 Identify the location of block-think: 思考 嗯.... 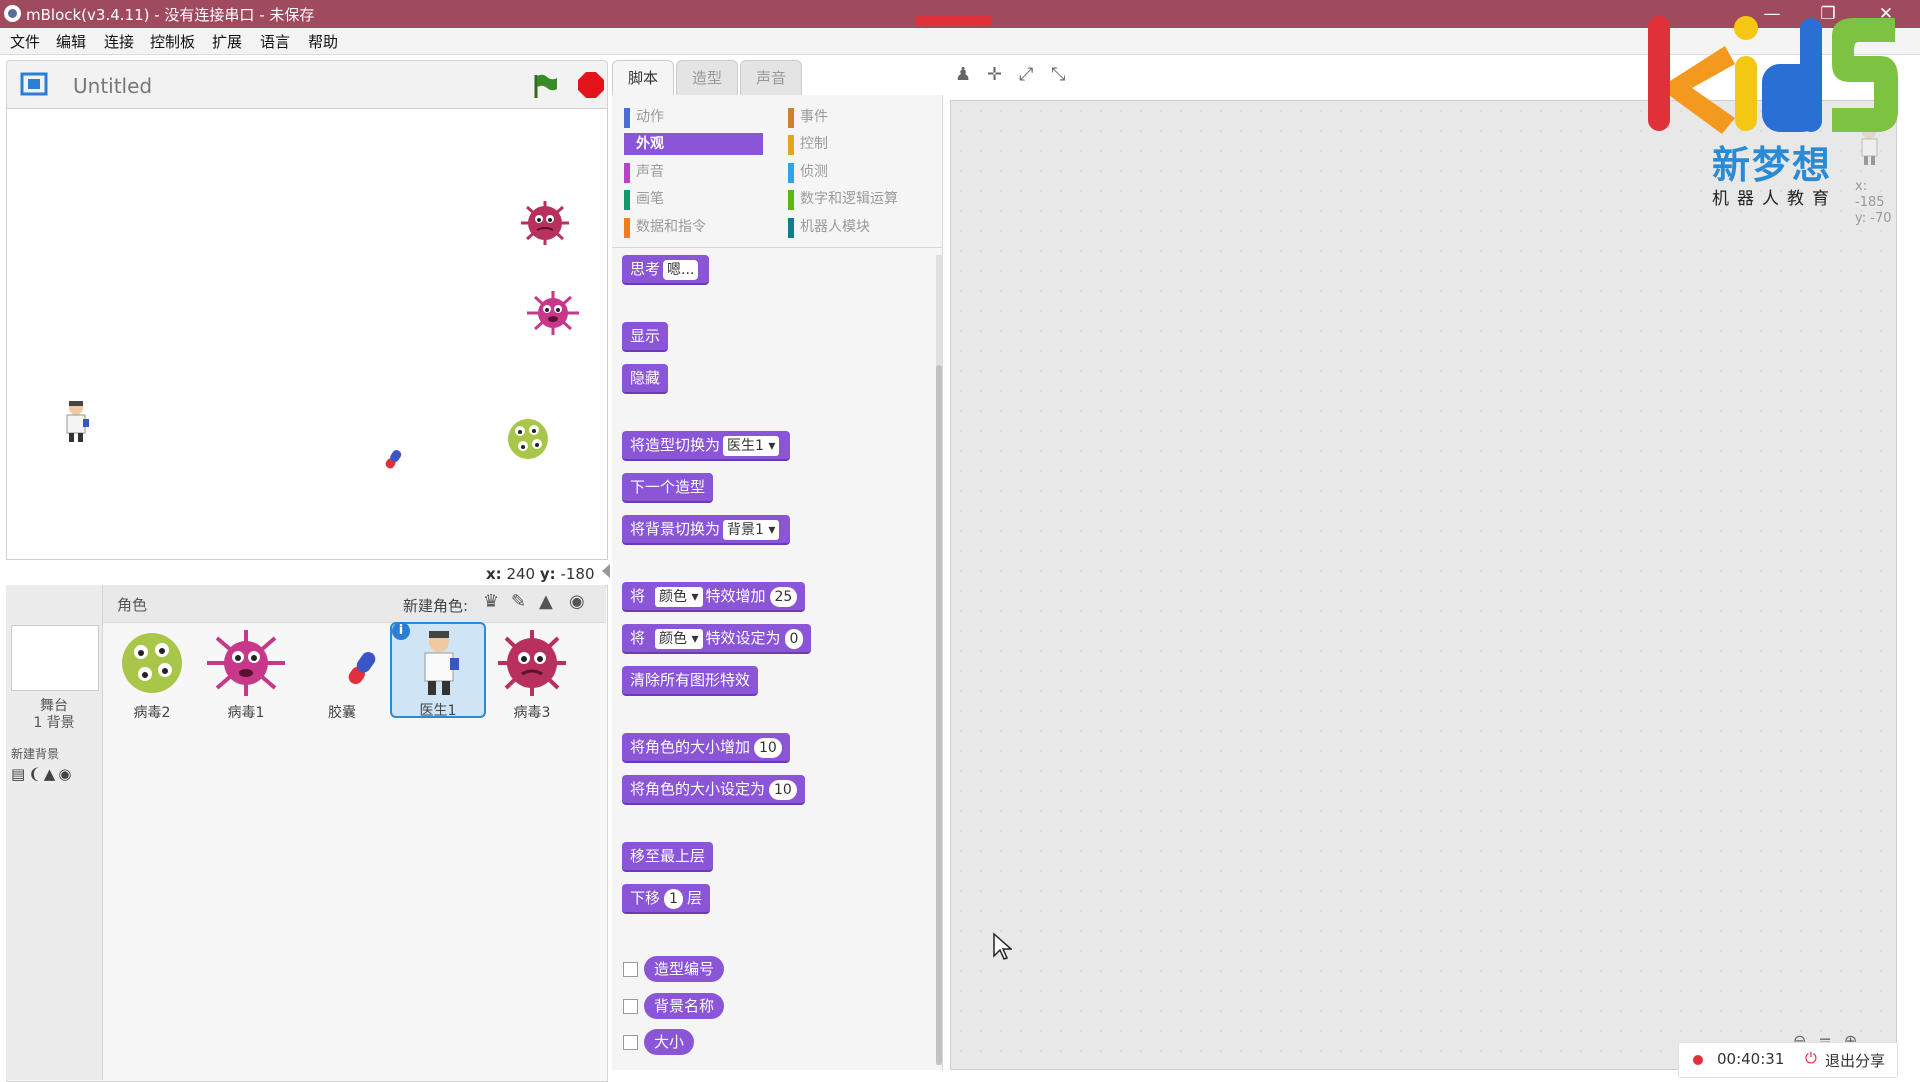
(666, 270).